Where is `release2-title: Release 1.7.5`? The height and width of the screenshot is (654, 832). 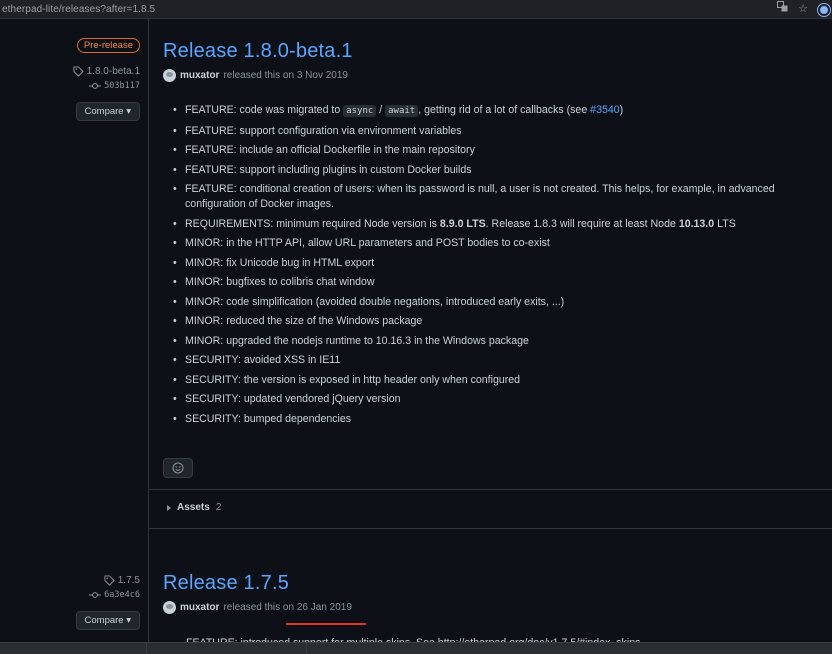
release2-title: Release 1.7.5 is located at coordinates (497, 583).